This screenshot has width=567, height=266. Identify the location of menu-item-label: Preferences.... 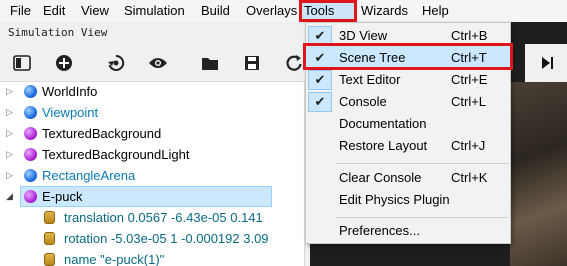
(379, 230).